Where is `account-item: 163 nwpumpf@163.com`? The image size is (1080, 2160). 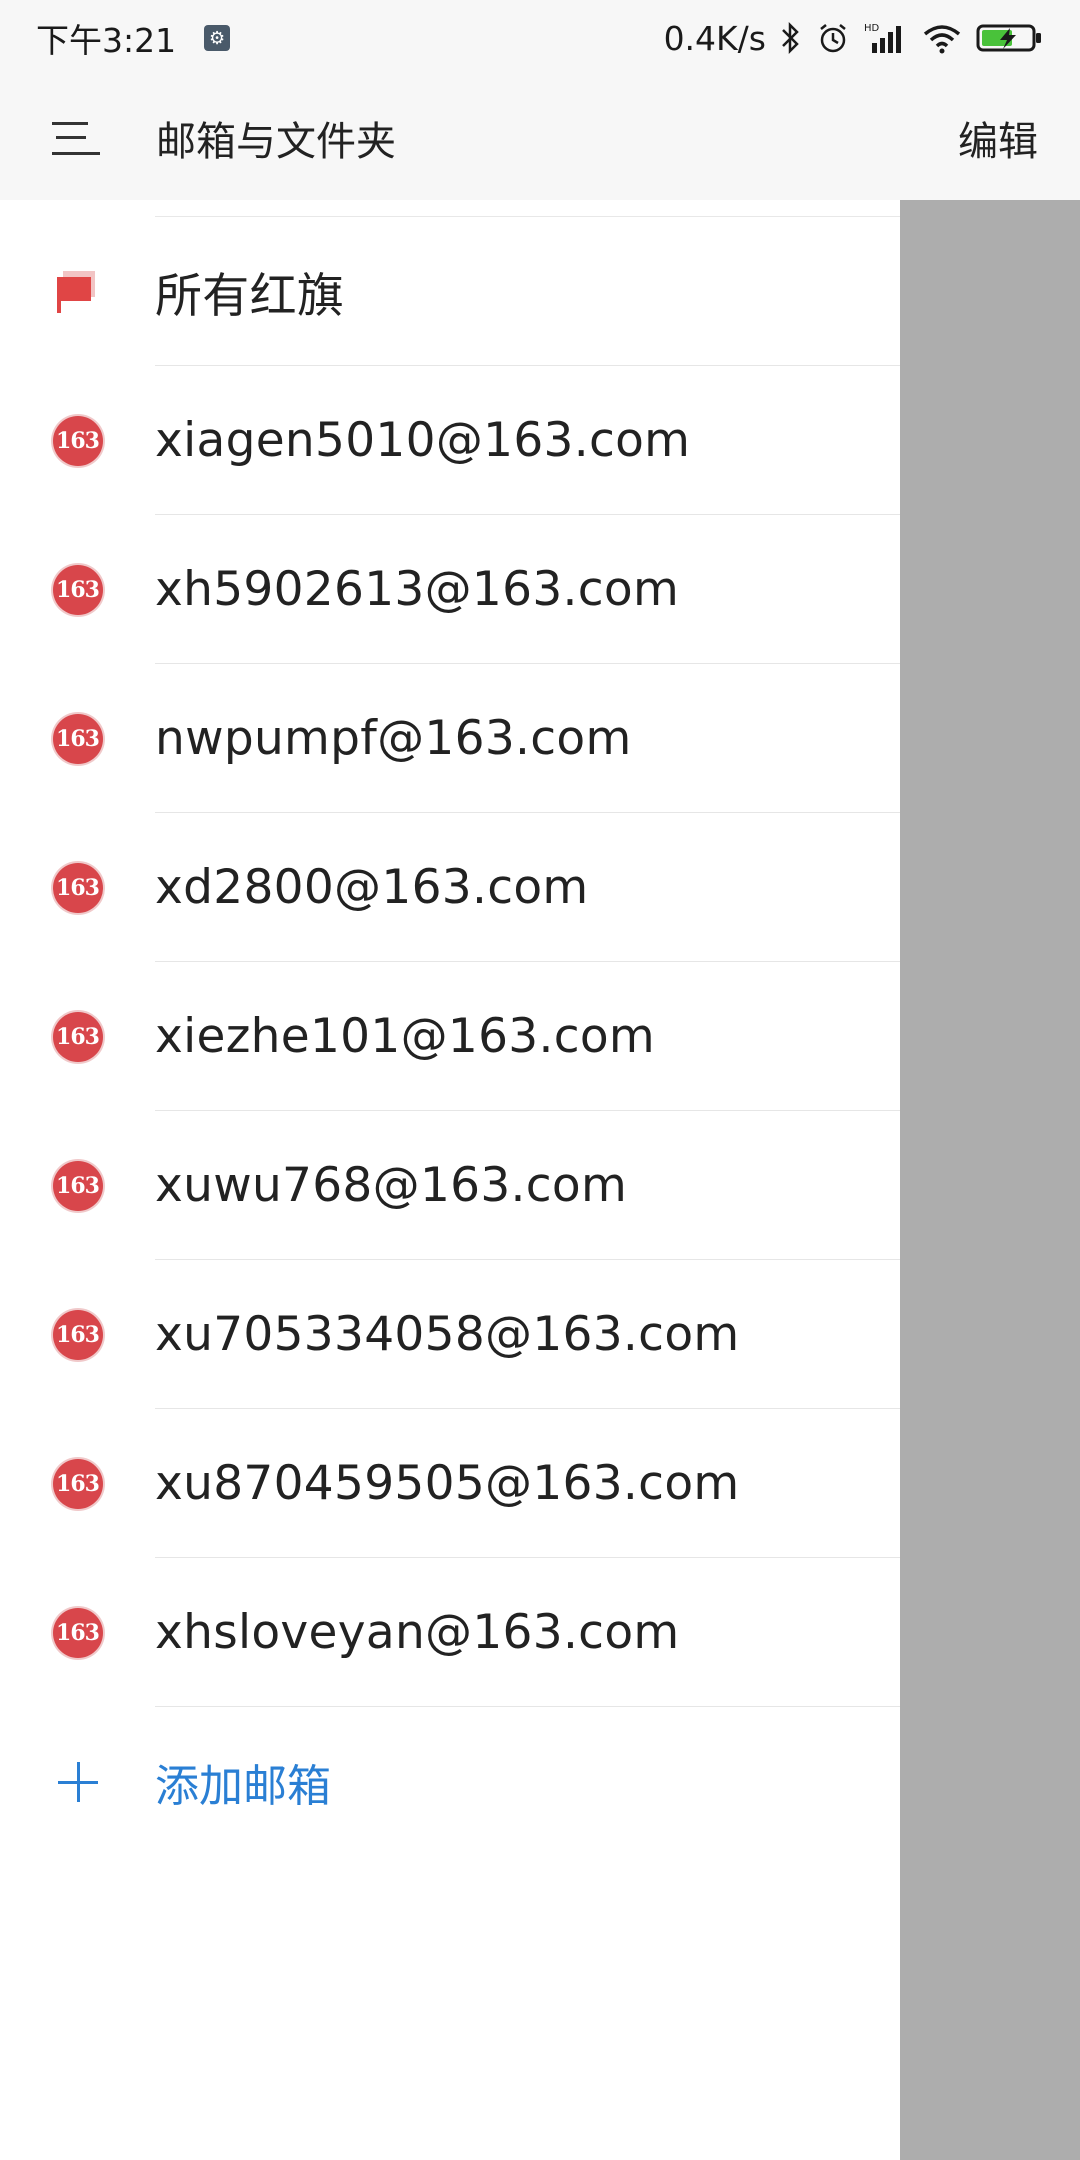
account-item: 163 nwpumpf@163.com is located at coordinates (450, 738).